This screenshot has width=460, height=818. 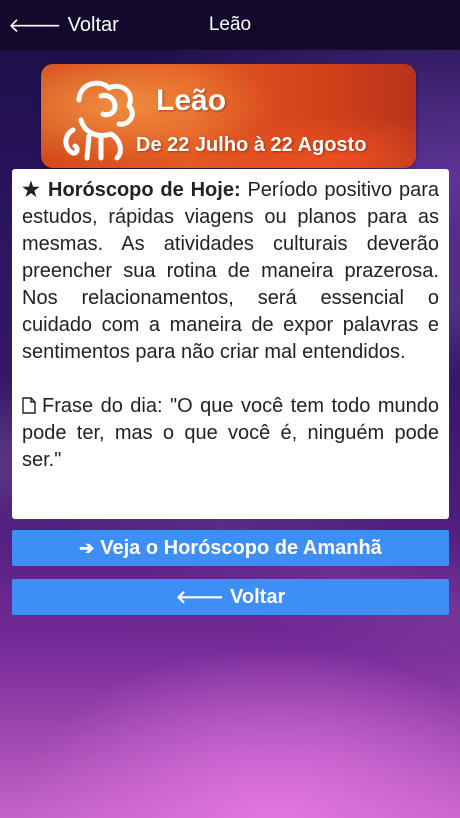 What do you see at coordinates (93, 24) in the screenshot?
I see `nav-back-label: Voltar` at bounding box center [93, 24].